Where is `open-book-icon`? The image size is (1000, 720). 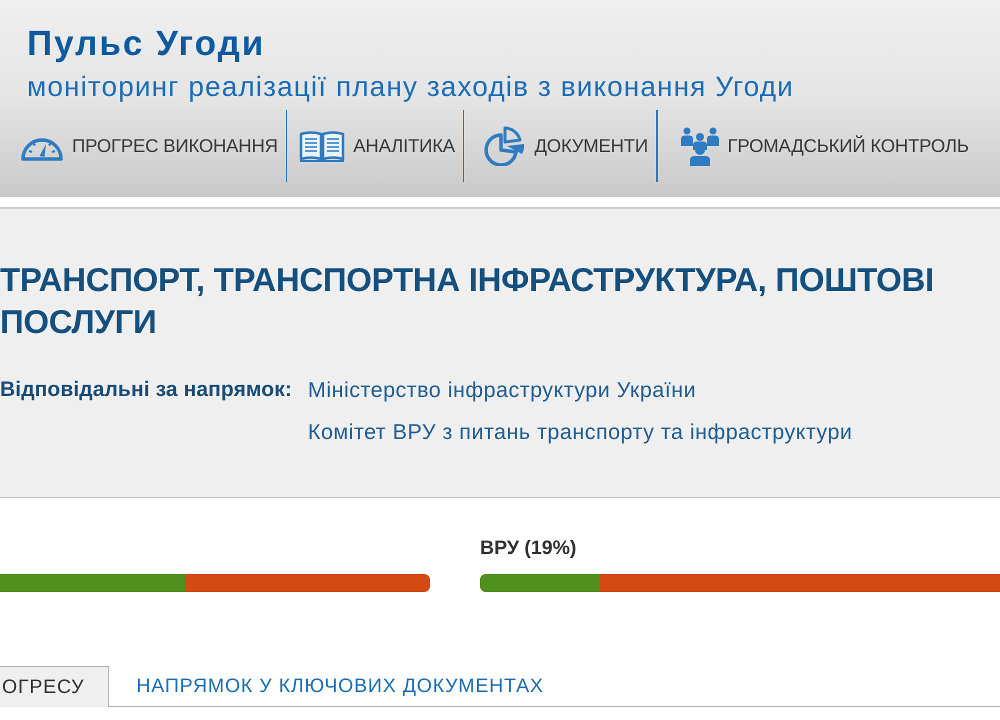 open-book-icon is located at coordinates (322, 146).